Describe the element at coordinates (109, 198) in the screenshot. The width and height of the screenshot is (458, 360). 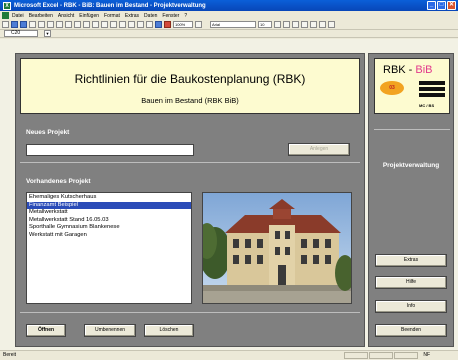
I see `list-item: Ehemaliges Kutscherhaus` at that location.